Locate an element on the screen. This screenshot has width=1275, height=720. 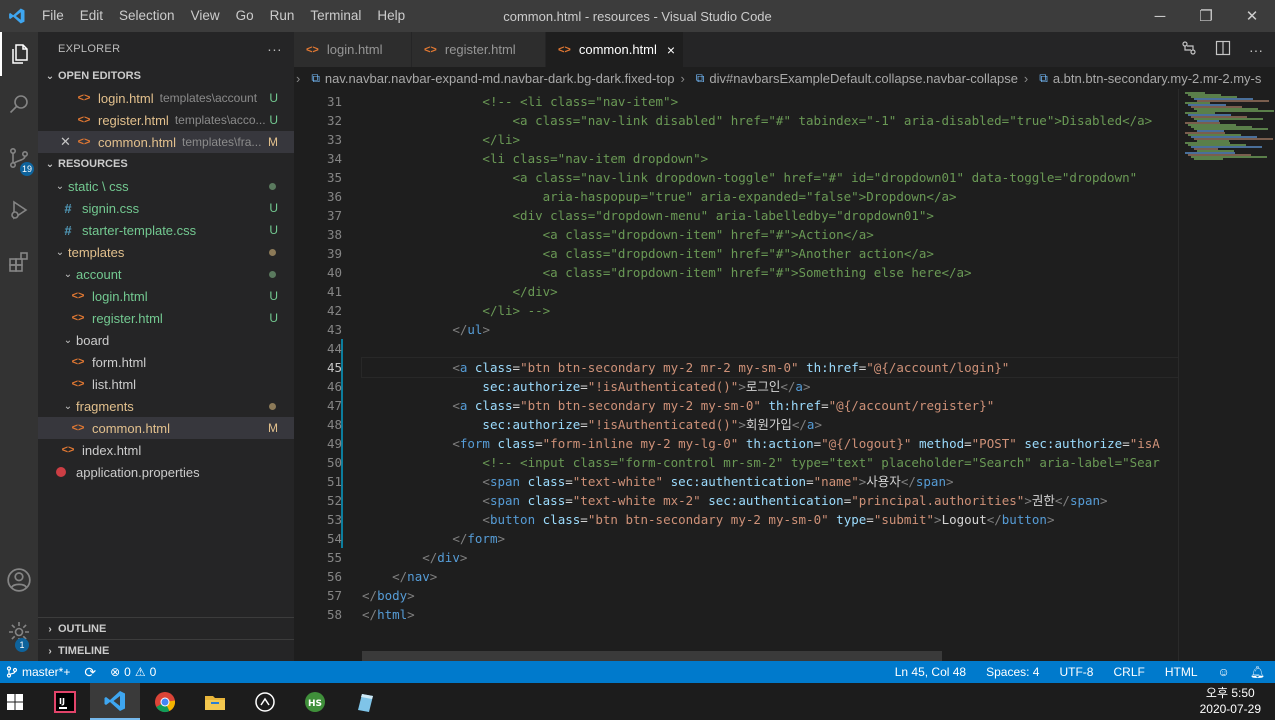
outline-section: › OUTLINE is located at coordinates (166, 628).